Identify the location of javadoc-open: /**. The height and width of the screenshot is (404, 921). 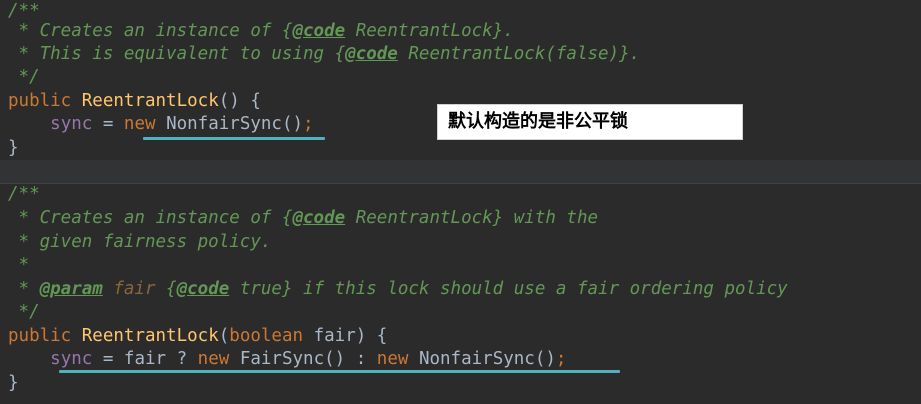
(24, 194).